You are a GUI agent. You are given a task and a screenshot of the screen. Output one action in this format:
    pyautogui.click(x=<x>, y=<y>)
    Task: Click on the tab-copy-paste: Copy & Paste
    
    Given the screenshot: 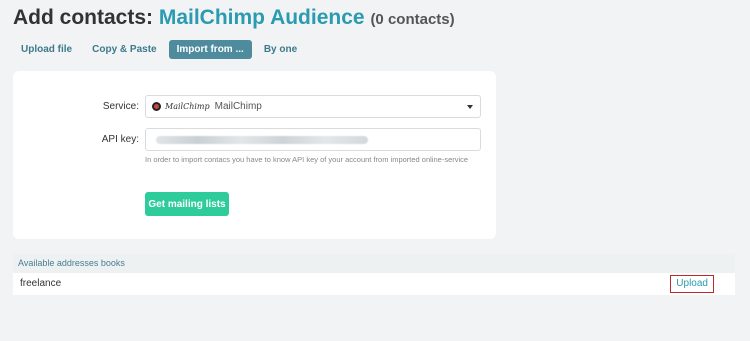 What is the action you would take?
    pyautogui.click(x=124, y=49)
    